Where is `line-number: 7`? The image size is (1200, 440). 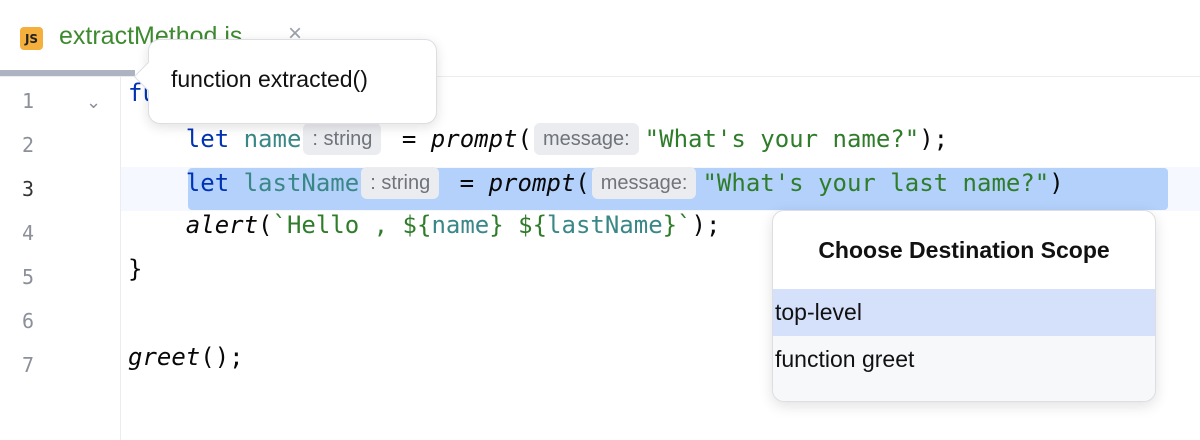
line-number: 7 is located at coordinates (28, 365).